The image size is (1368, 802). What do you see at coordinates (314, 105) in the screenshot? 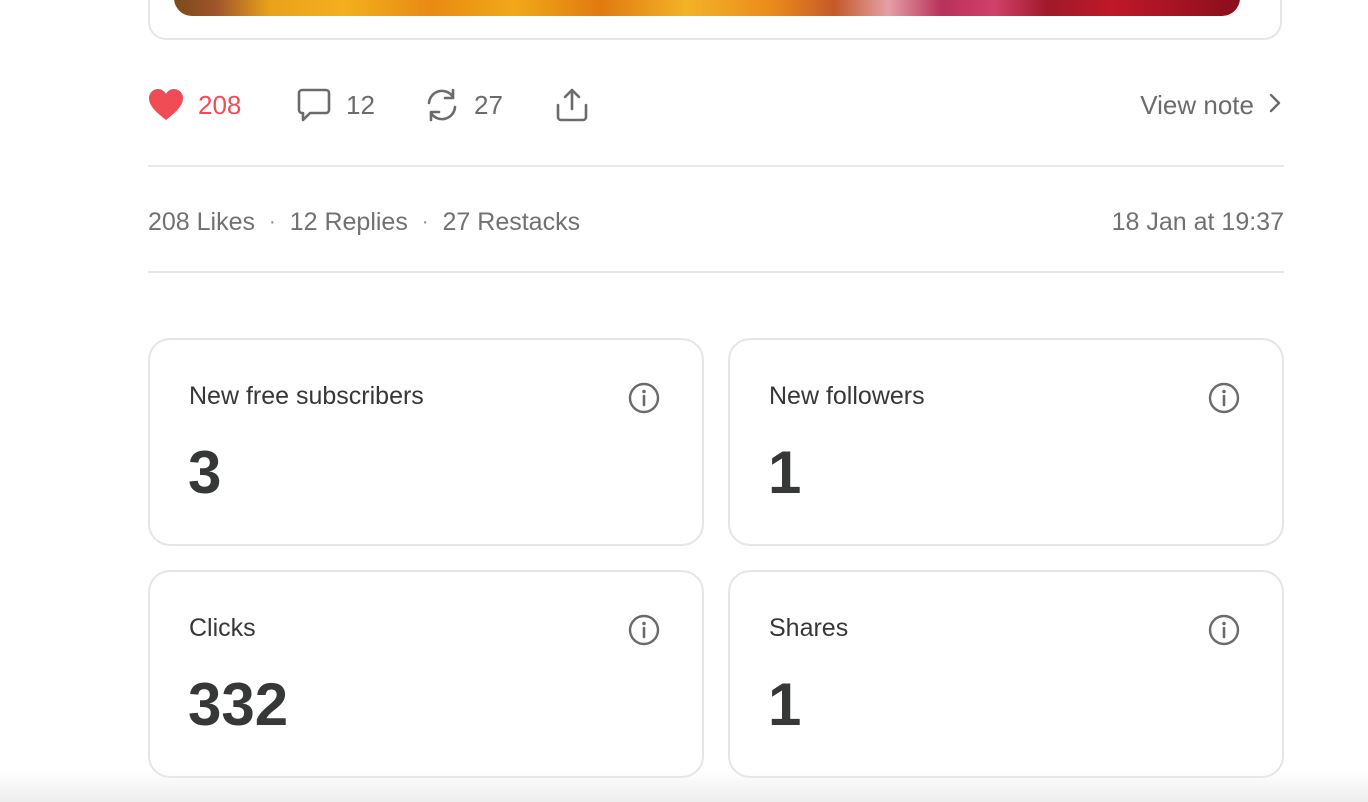
I see `comment-icon` at bounding box center [314, 105].